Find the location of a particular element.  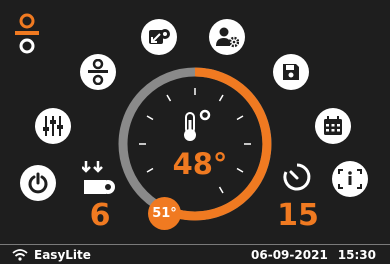

timer-icon is located at coordinates (297, 177).